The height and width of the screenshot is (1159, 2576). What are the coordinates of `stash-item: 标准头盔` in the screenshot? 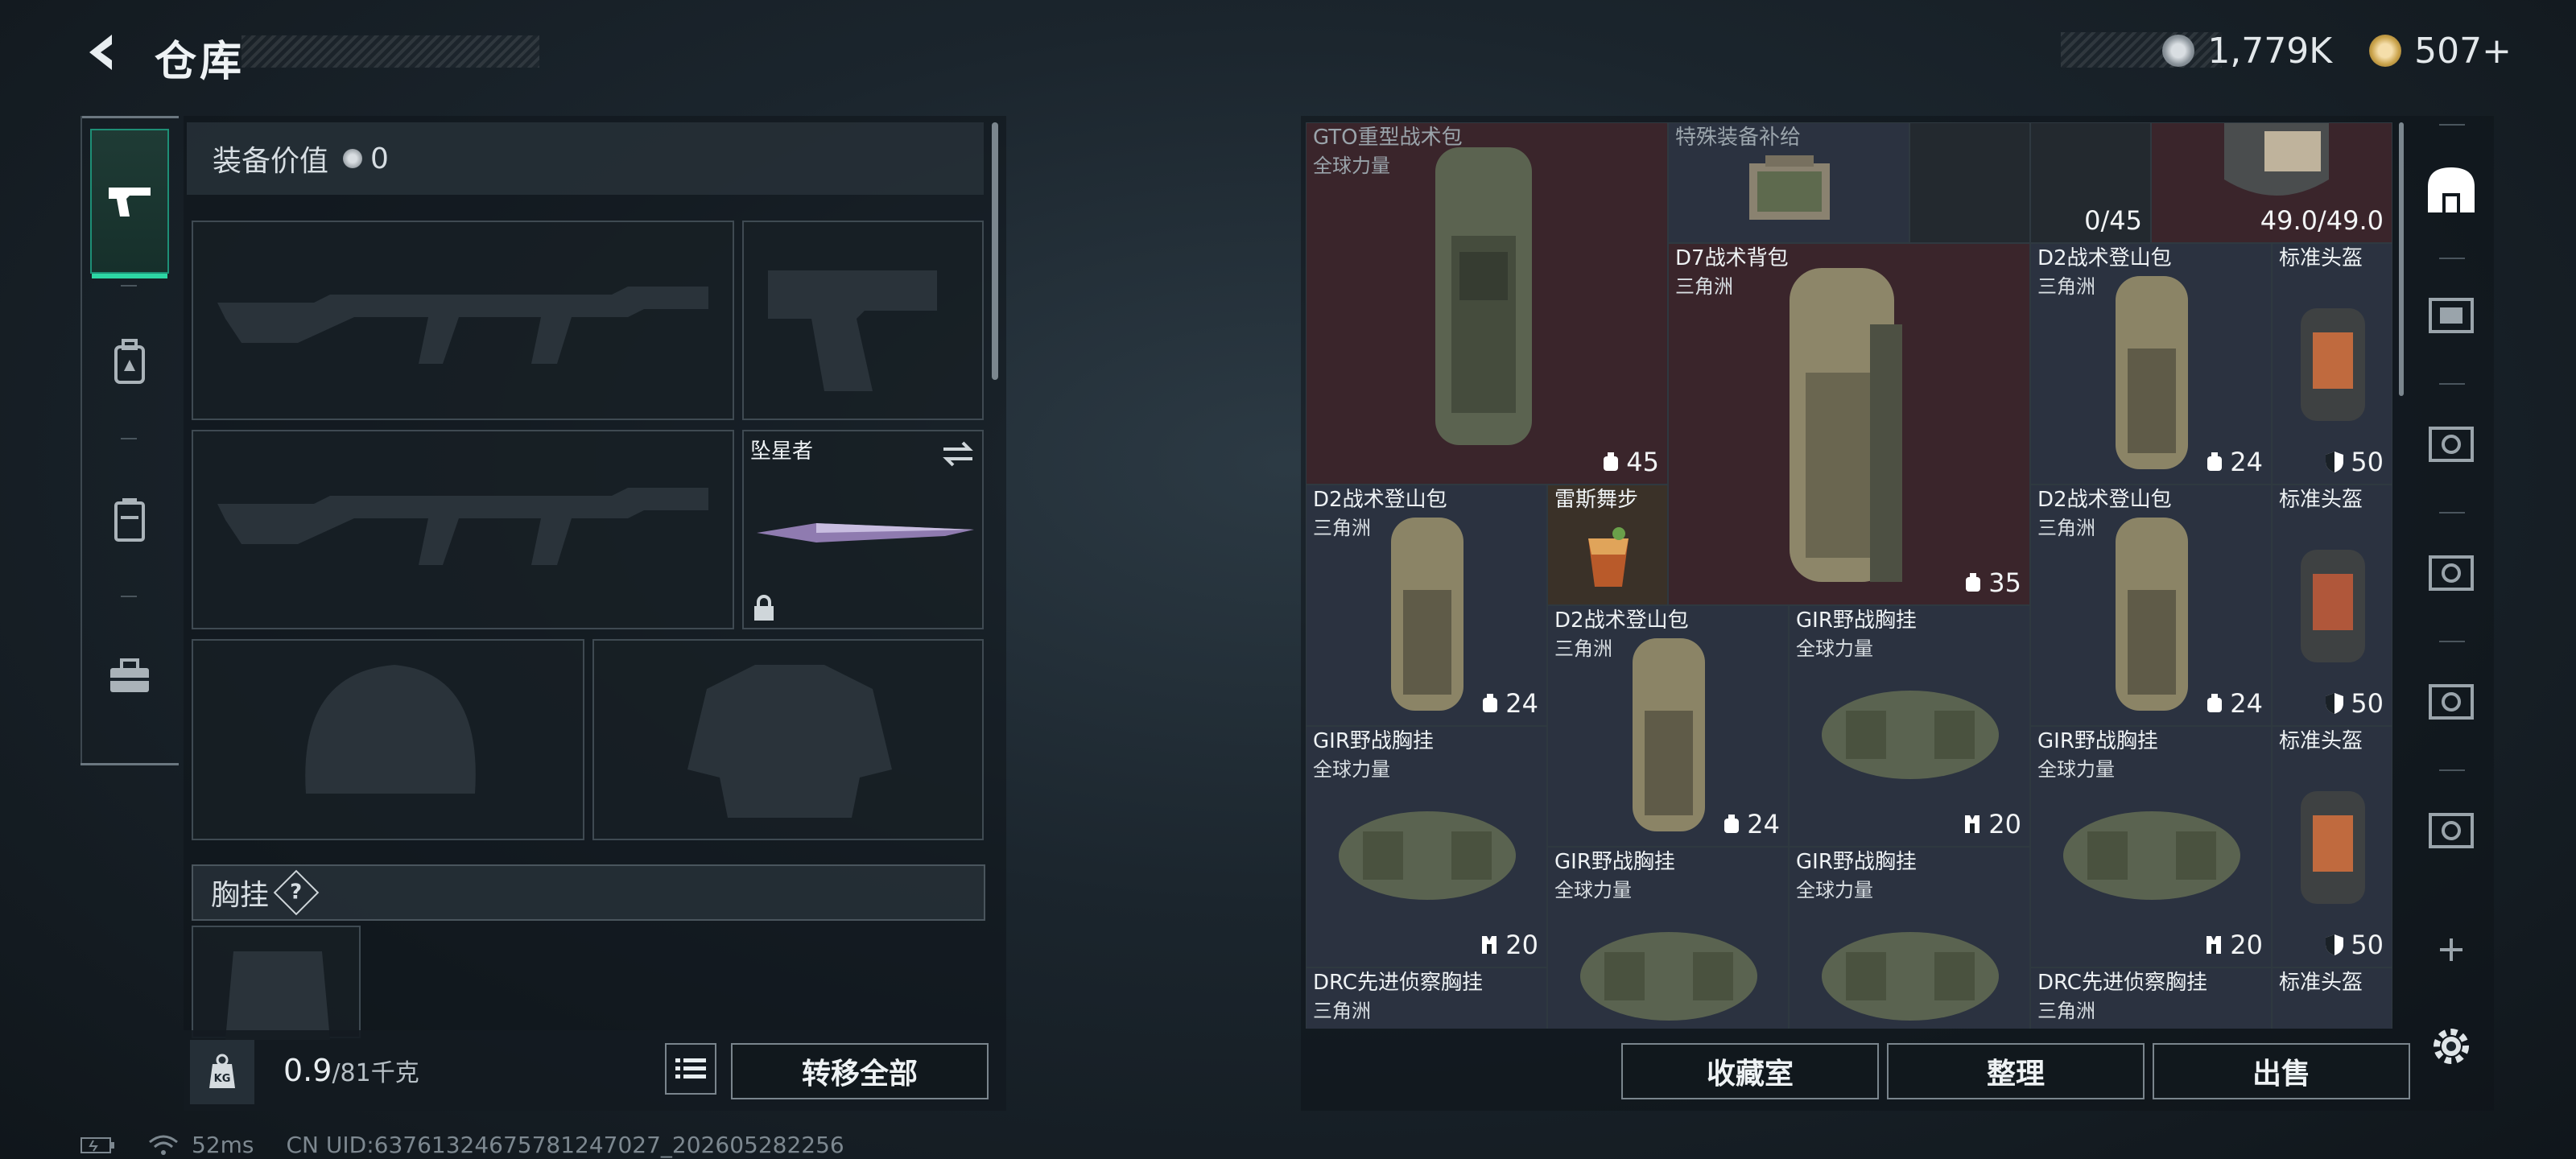 It's located at (2332, 998).